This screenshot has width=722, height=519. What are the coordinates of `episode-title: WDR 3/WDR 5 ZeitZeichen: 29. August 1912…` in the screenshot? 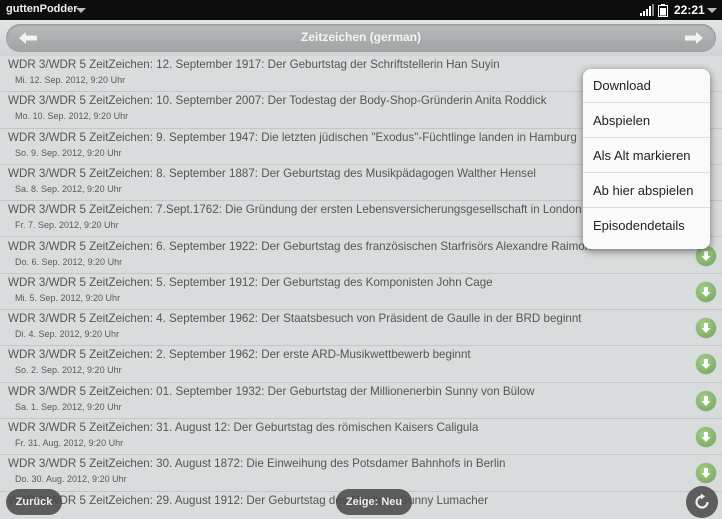 It's located at (248, 500).